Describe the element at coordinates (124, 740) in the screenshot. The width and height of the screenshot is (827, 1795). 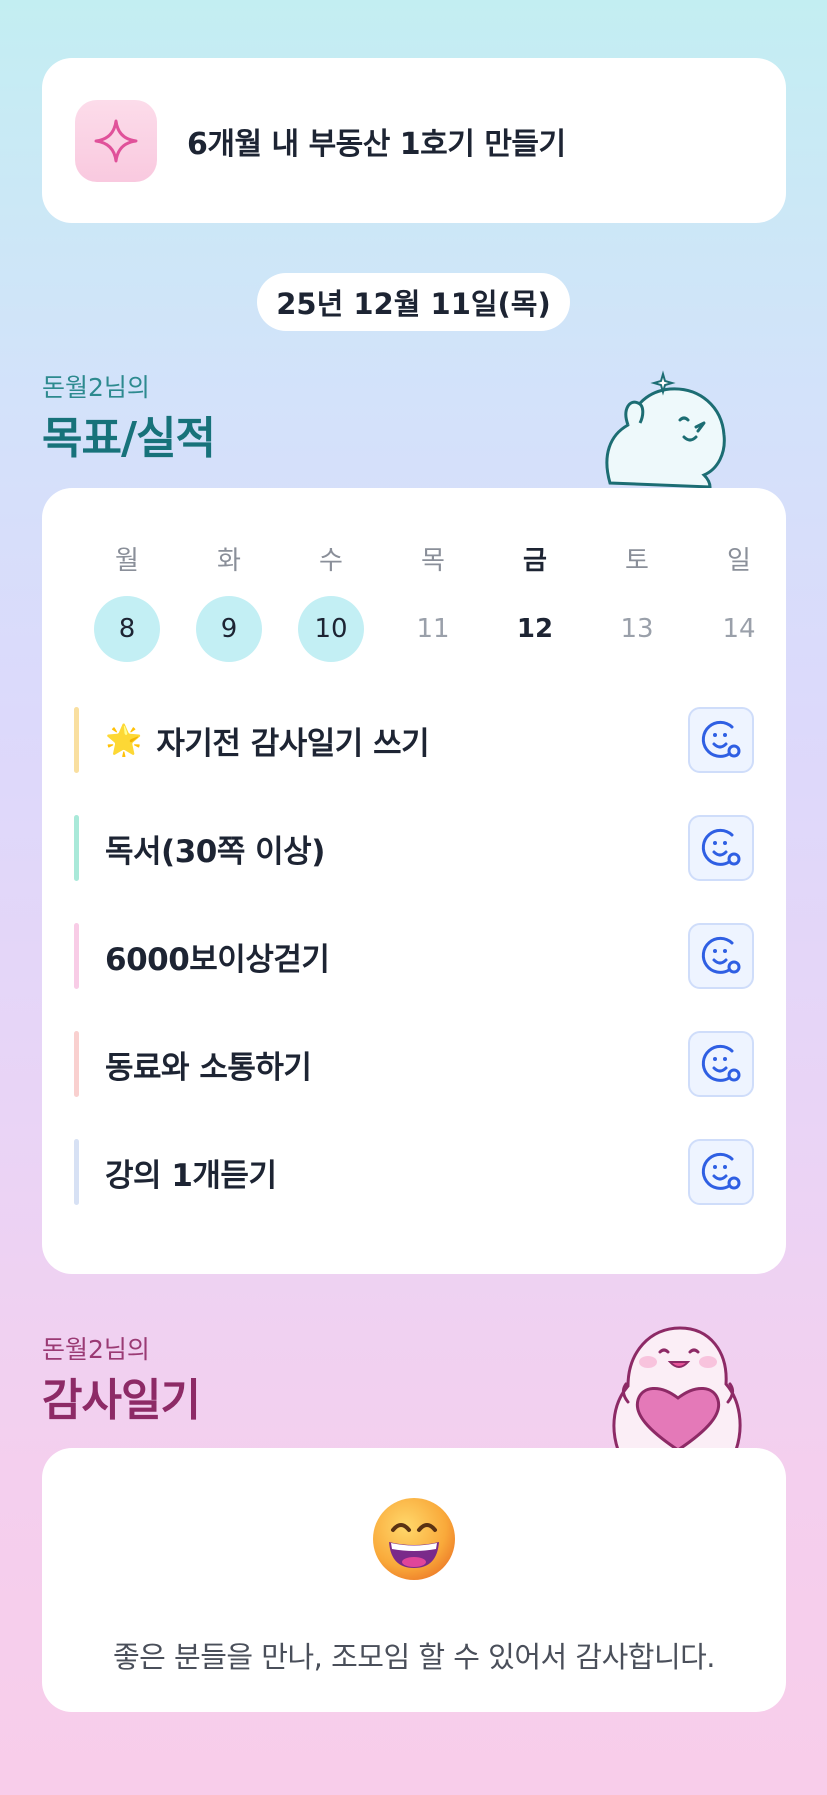
I see `star-icon: 🌟` at that location.